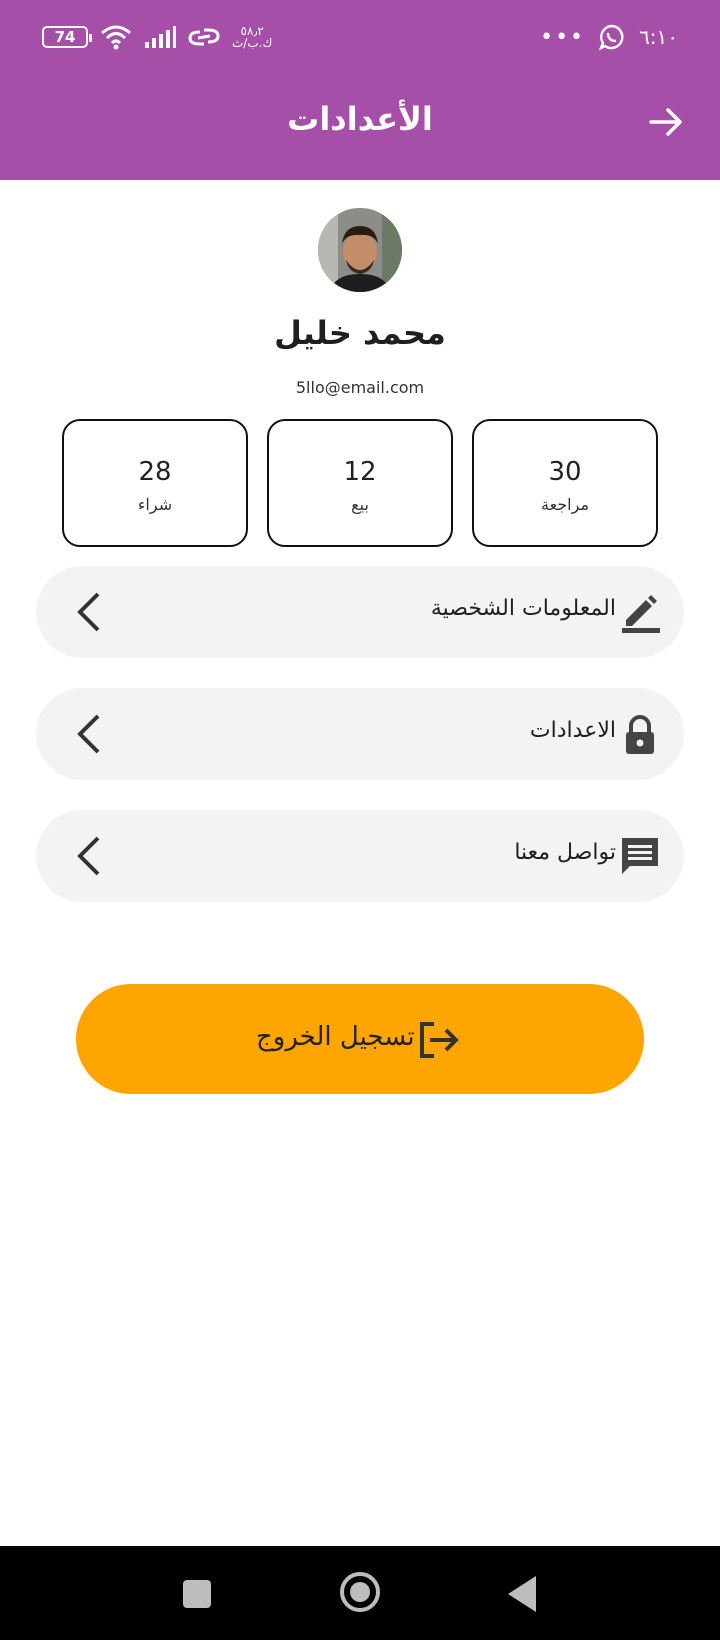 The height and width of the screenshot is (1640, 720). I want to click on menu-label: الاعدادات, so click(572, 730).